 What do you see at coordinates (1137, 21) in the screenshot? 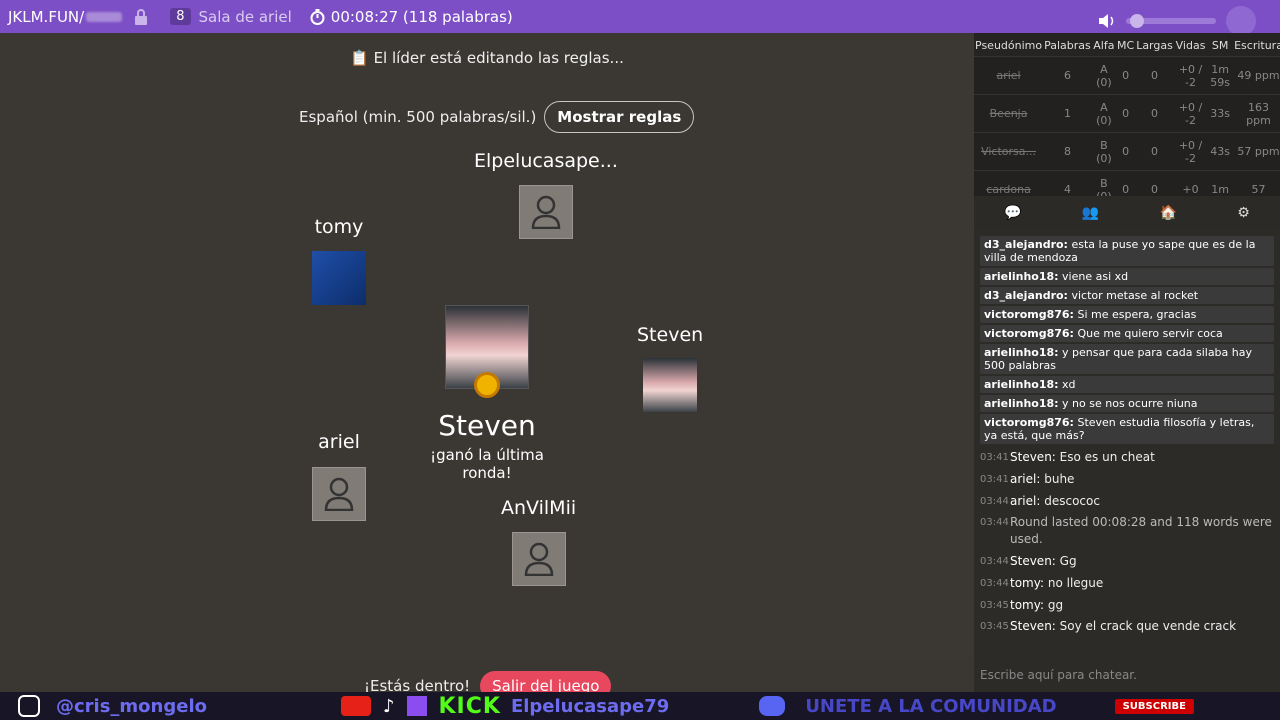
I see `volume-knob` at bounding box center [1137, 21].